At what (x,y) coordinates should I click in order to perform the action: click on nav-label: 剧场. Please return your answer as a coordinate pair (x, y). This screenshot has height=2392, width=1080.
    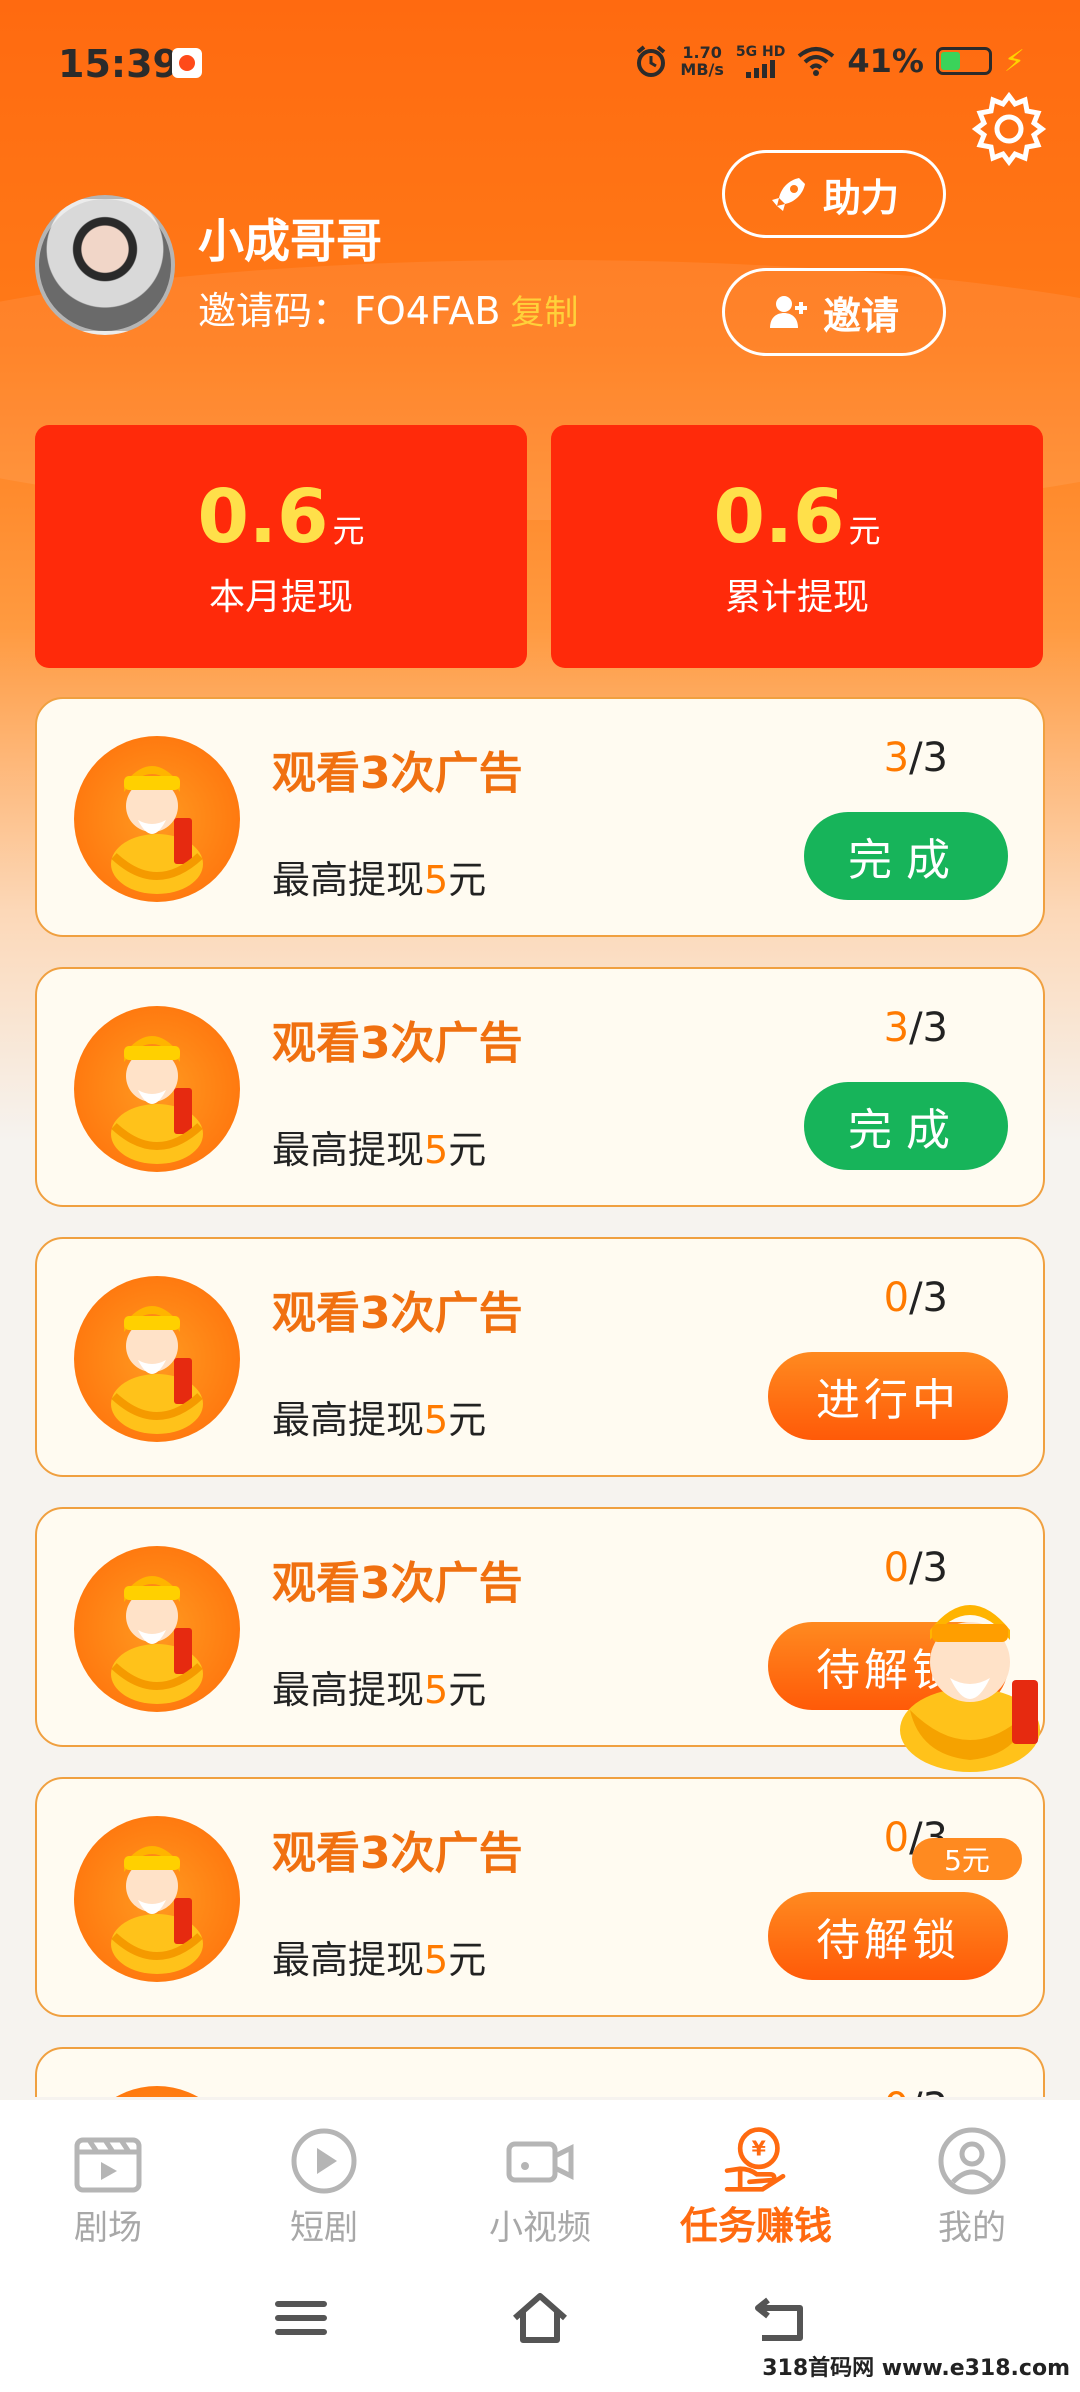
    Looking at the image, I should click on (108, 2228).